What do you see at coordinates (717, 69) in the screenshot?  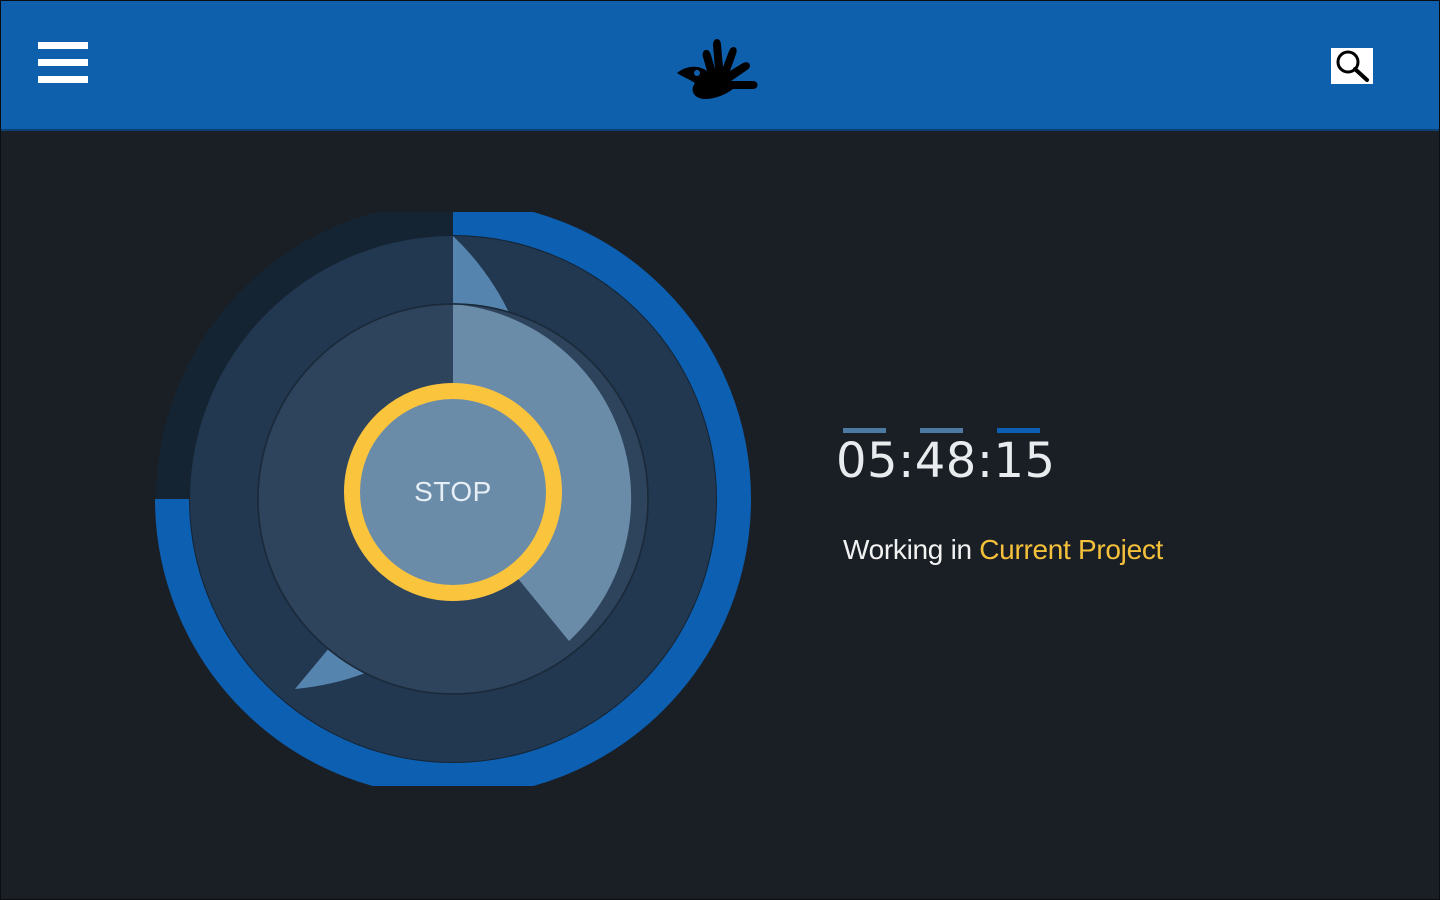 I see `accessibility-hand-logo-icon` at bounding box center [717, 69].